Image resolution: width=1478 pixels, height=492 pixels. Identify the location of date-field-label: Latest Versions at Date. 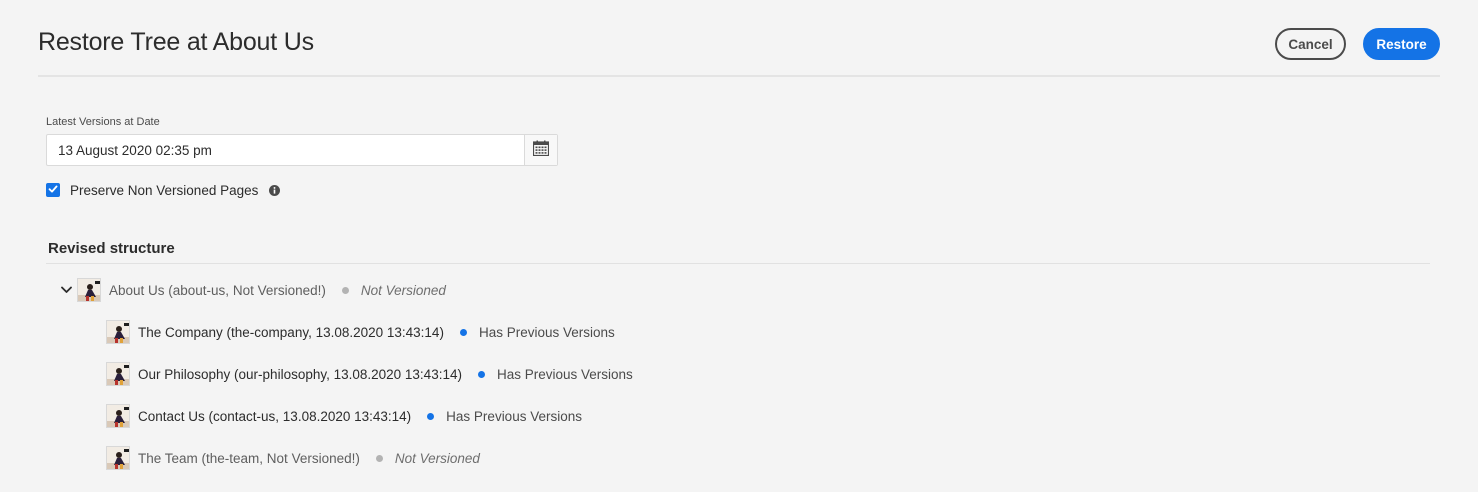
(103, 122).